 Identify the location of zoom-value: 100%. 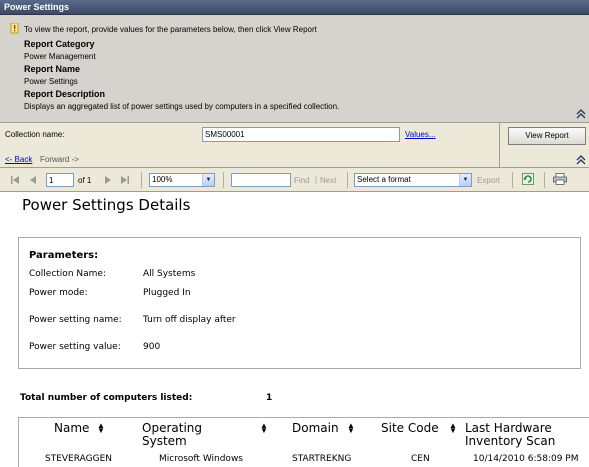
(162, 179).